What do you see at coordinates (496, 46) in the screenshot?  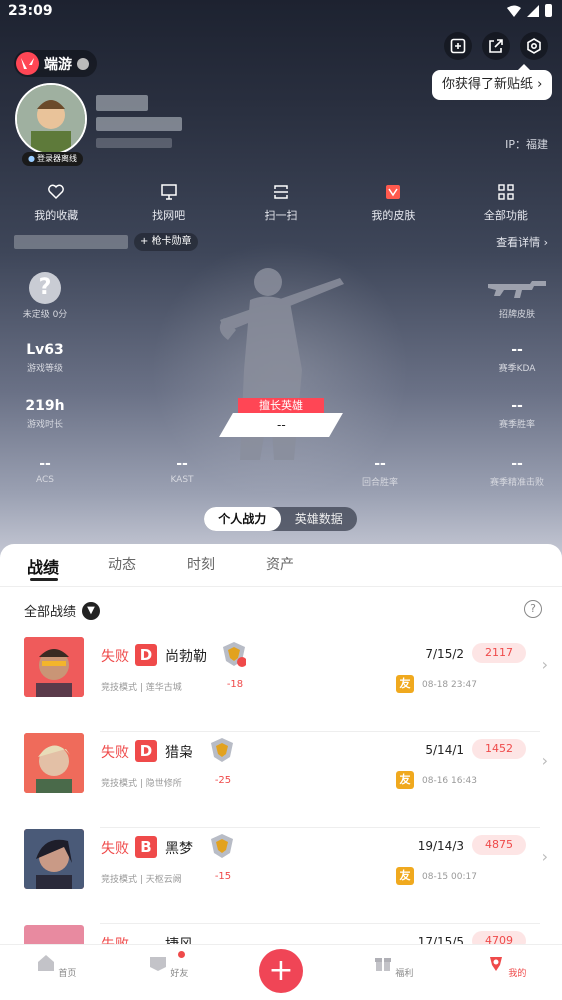 I see `share-icon` at bounding box center [496, 46].